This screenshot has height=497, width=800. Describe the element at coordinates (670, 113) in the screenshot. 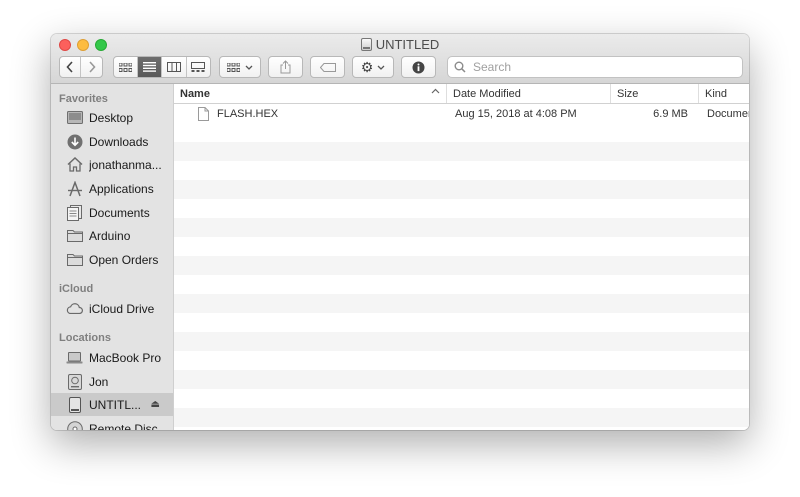

I see `file-size: 6.9 MB` at that location.